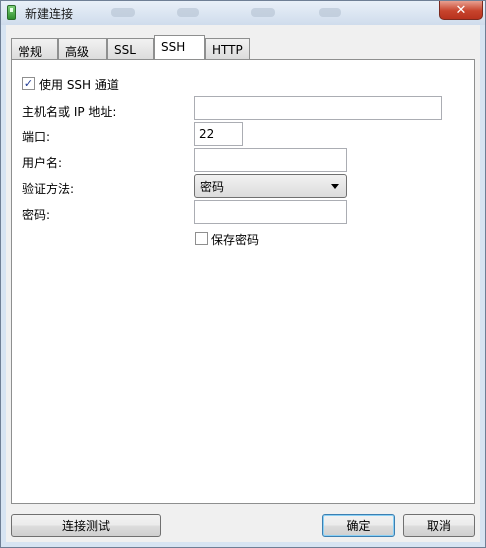  Describe the element at coordinates (130, 48) in the screenshot. I see `tab-ssl: SSL` at that location.